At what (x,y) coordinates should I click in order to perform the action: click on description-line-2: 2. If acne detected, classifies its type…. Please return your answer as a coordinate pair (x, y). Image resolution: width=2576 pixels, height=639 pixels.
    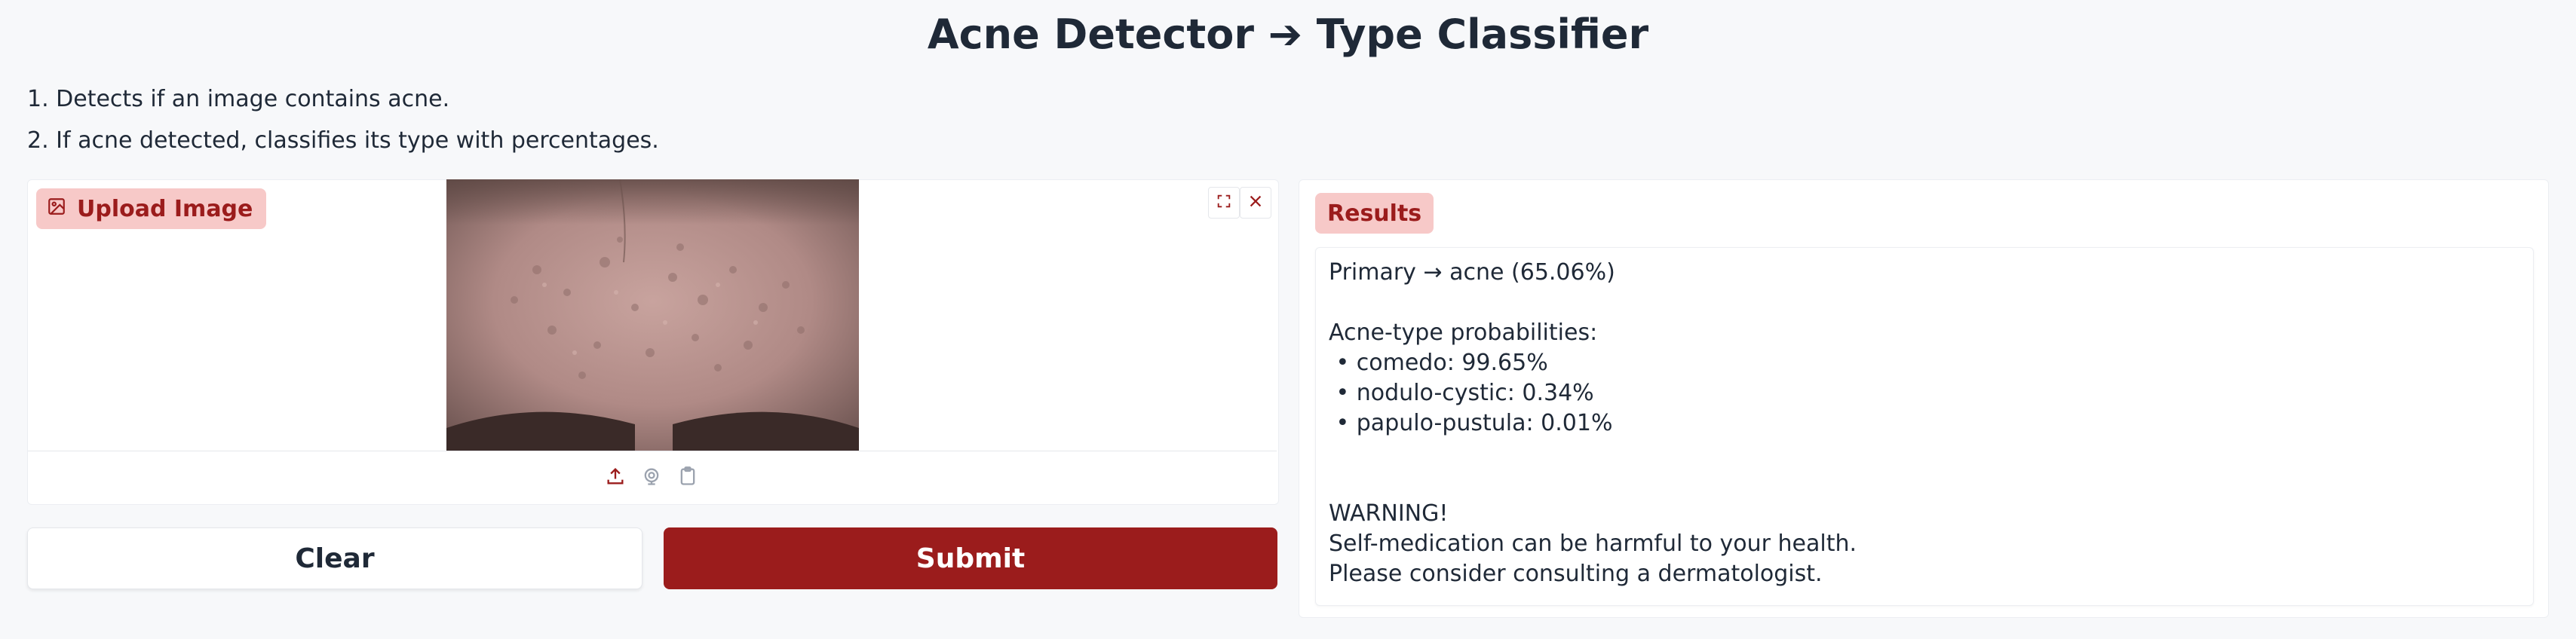
    Looking at the image, I should click on (343, 140).